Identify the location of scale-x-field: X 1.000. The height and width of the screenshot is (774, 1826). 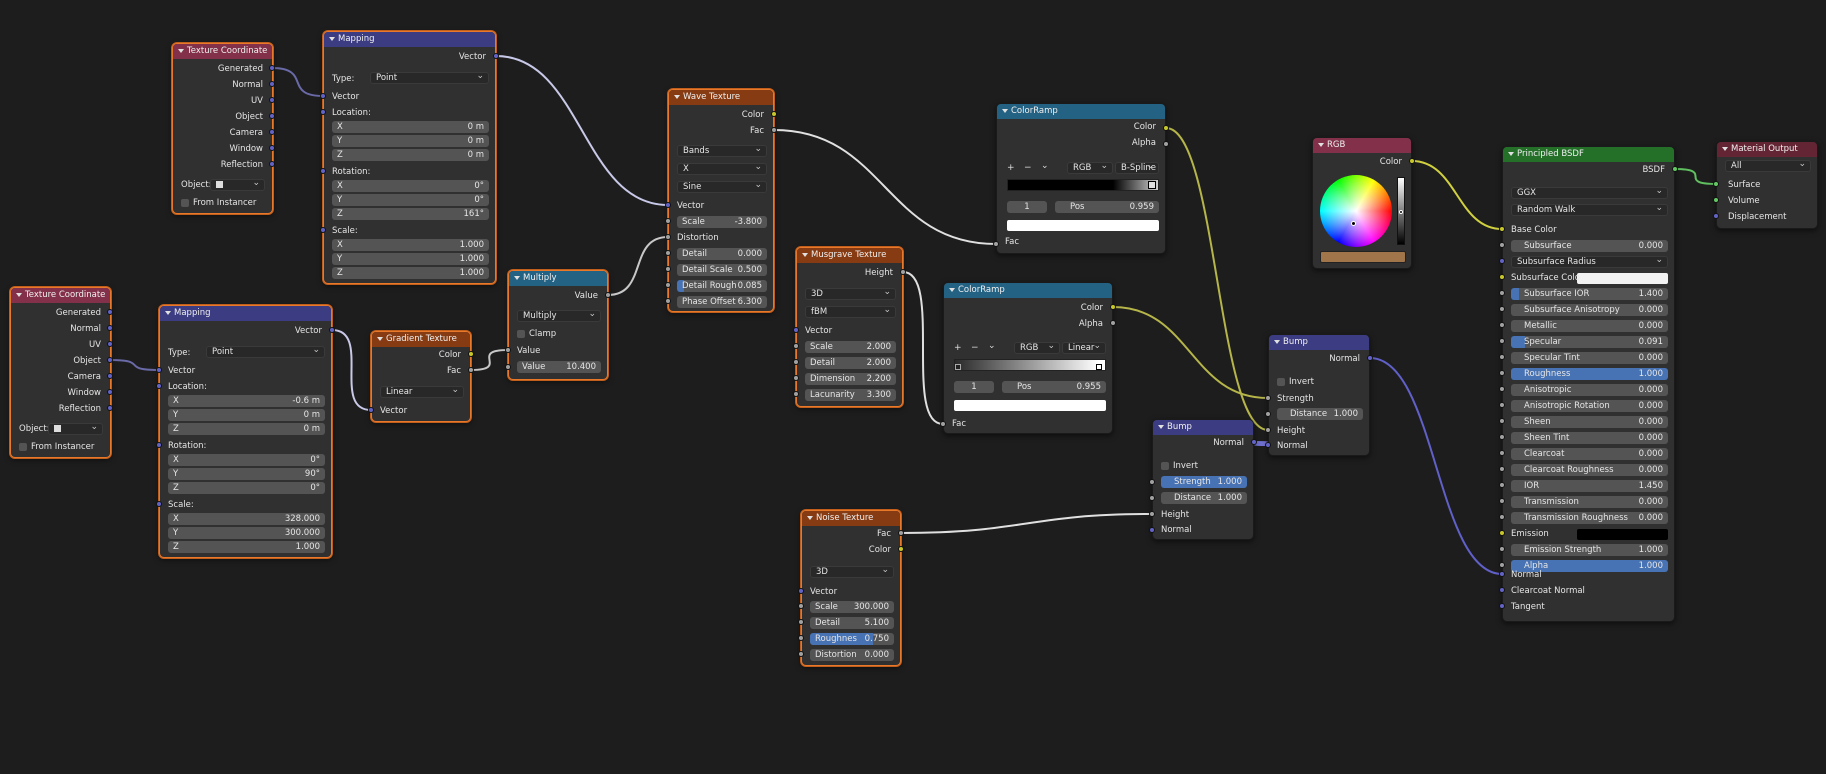
(410, 245).